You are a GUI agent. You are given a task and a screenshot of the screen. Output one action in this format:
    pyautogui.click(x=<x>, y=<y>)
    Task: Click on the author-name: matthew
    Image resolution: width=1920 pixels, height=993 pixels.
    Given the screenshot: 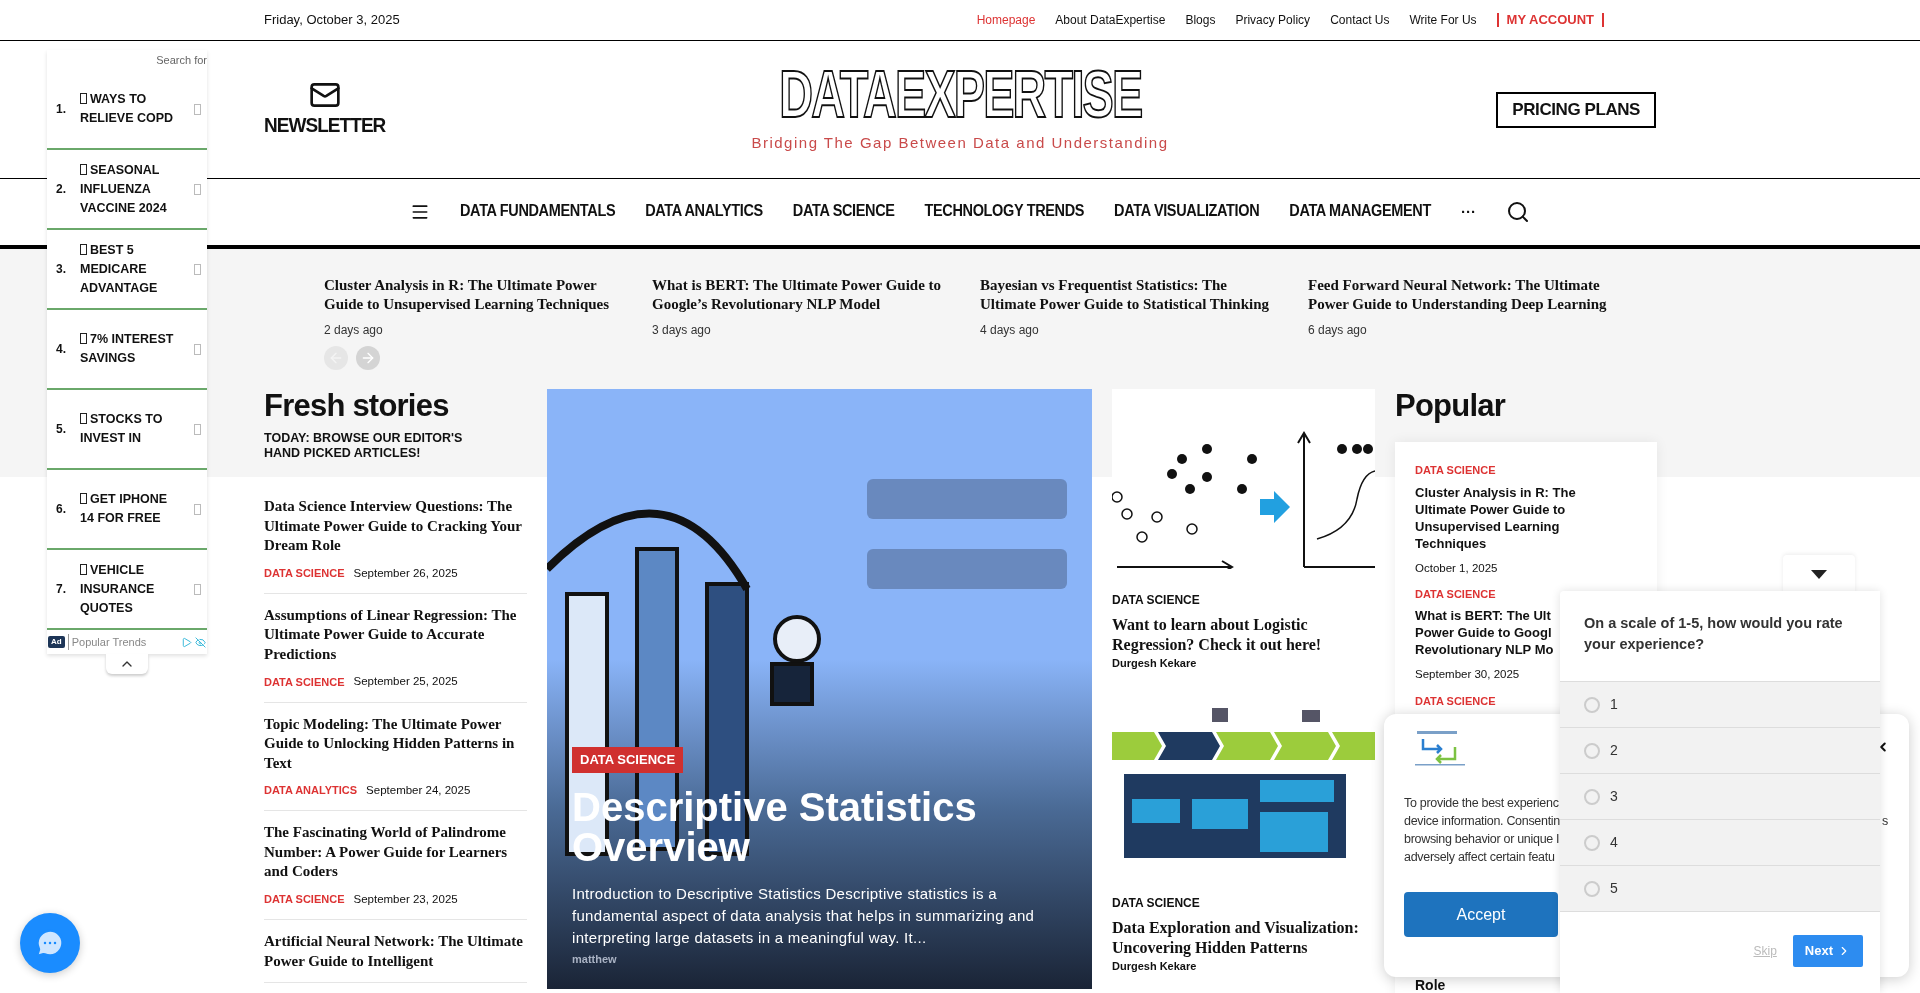 What is the action you would take?
    pyautogui.click(x=594, y=958)
    